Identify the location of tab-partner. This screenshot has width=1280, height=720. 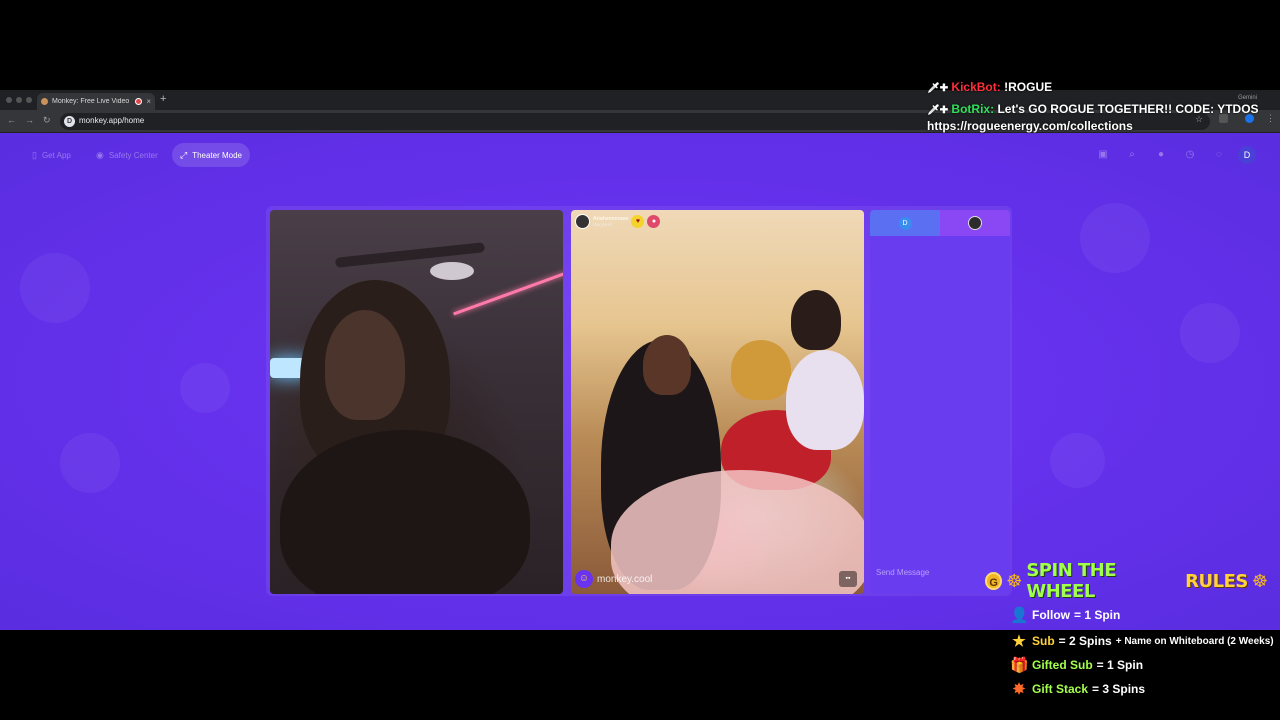
(975, 223).